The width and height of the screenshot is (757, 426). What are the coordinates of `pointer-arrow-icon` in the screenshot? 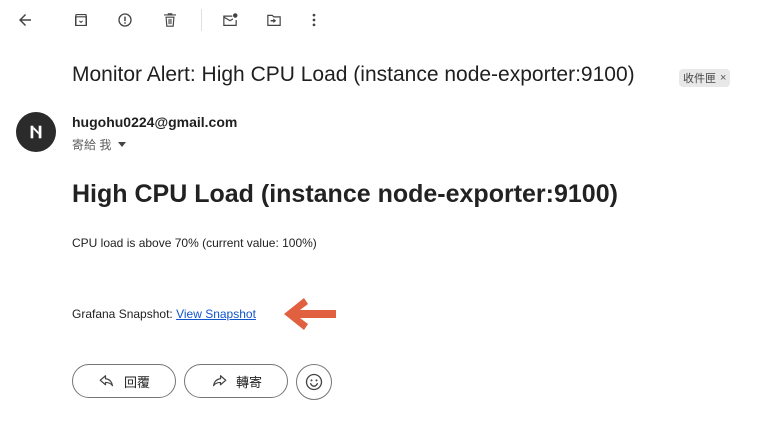 It's located at (310, 314).